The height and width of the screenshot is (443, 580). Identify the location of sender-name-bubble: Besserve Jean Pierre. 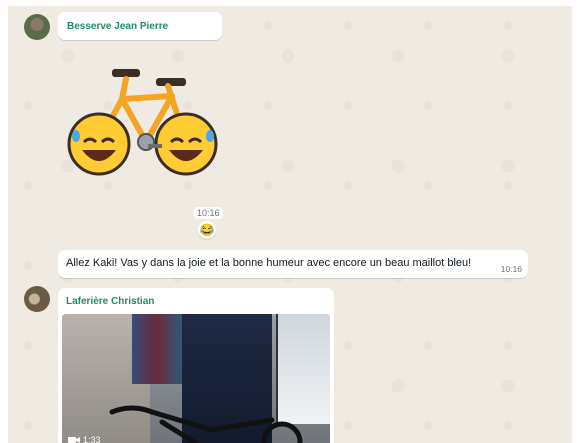
(140, 26).